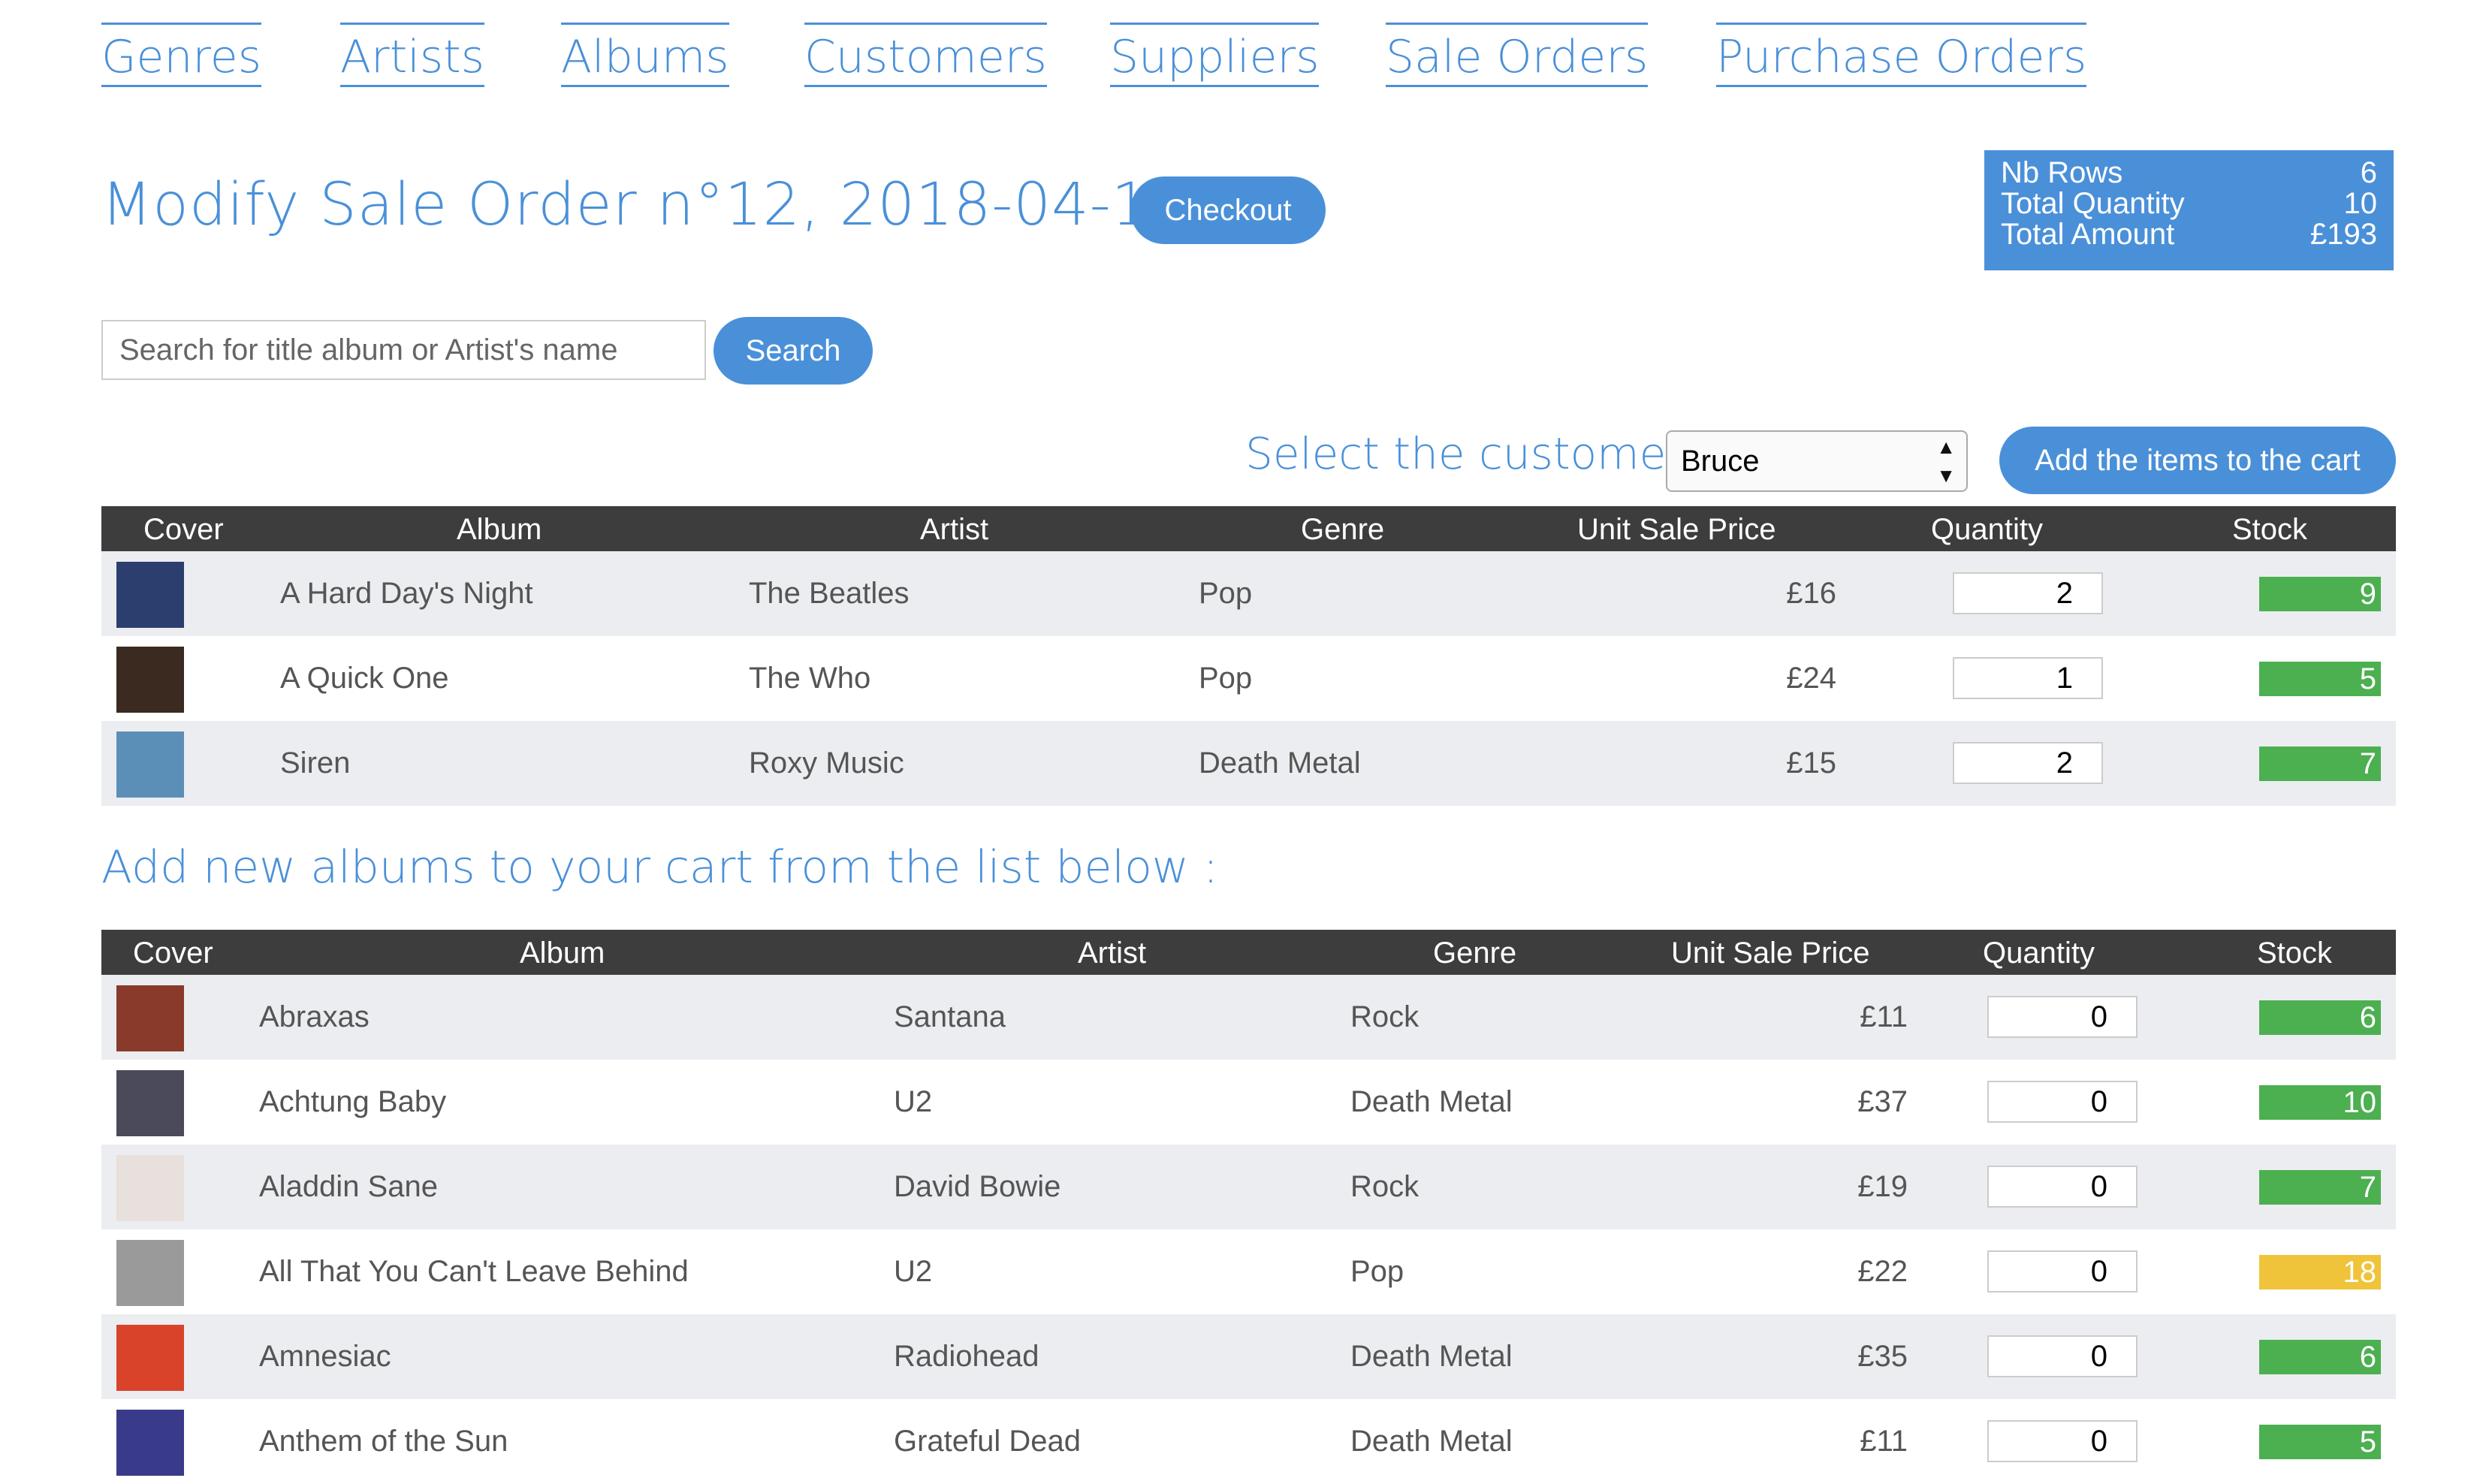  I want to click on nav-customers: Customers, so click(925, 55).